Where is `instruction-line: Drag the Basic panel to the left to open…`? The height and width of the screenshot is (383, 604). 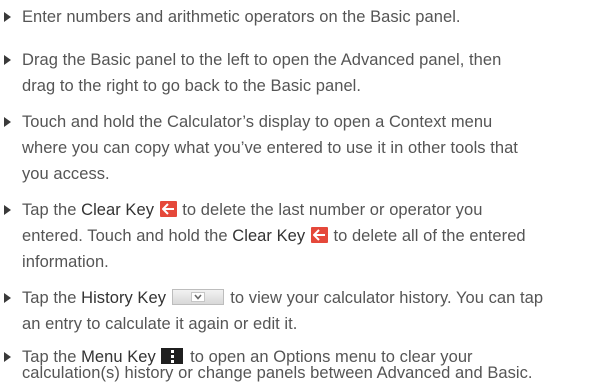
instruction-line: Drag the Basic panel to the left to open… is located at coordinates (262, 60).